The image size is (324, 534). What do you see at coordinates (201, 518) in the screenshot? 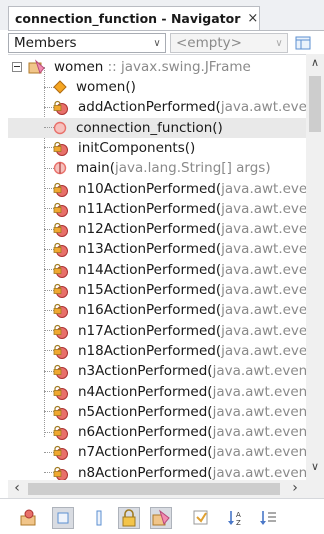
I see `show-fqn-button` at bounding box center [201, 518].